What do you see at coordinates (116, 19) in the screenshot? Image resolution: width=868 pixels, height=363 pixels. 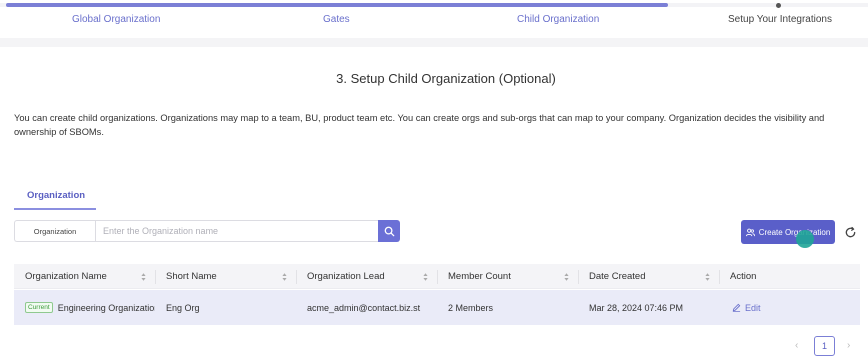 I see `step-global-organization: Global Organization` at bounding box center [116, 19].